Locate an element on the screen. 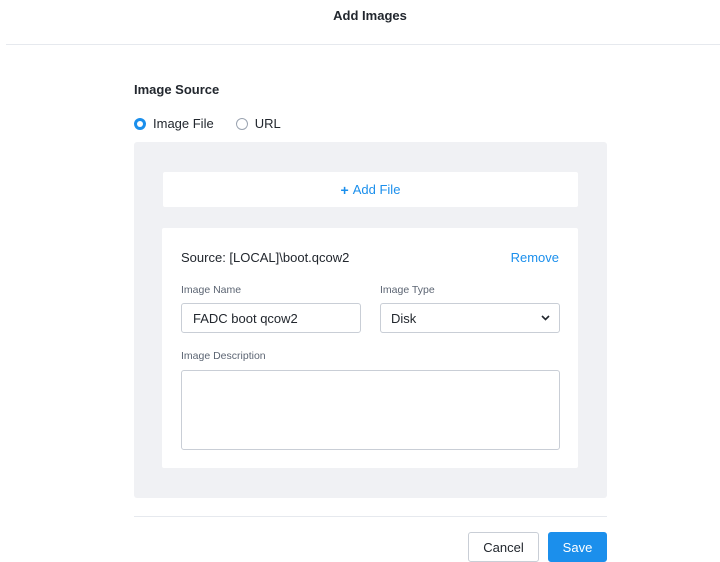  radio-url: URL is located at coordinates (258, 123).